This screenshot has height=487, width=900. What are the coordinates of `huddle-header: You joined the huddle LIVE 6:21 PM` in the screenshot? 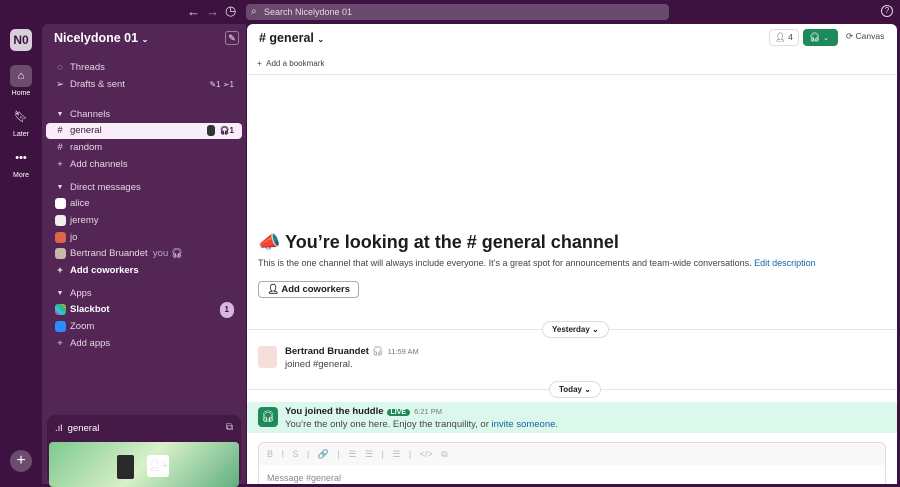 It's located at (363, 411).